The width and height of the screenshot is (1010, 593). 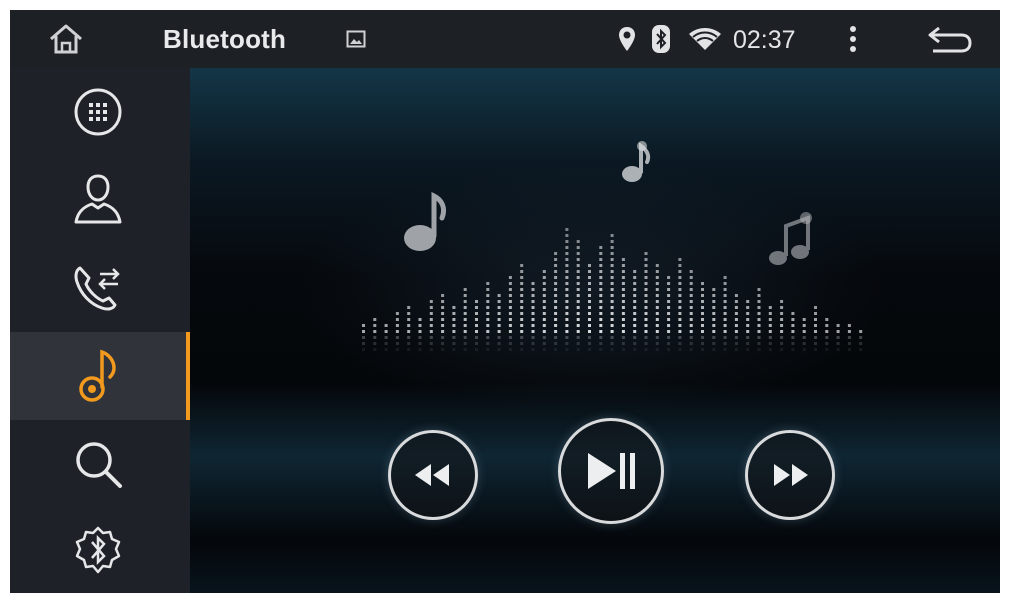 What do you see at coordinates (225, 39) in the screenshot?
I see `app-title: Bluetooth` at bounding box center [225, 39].